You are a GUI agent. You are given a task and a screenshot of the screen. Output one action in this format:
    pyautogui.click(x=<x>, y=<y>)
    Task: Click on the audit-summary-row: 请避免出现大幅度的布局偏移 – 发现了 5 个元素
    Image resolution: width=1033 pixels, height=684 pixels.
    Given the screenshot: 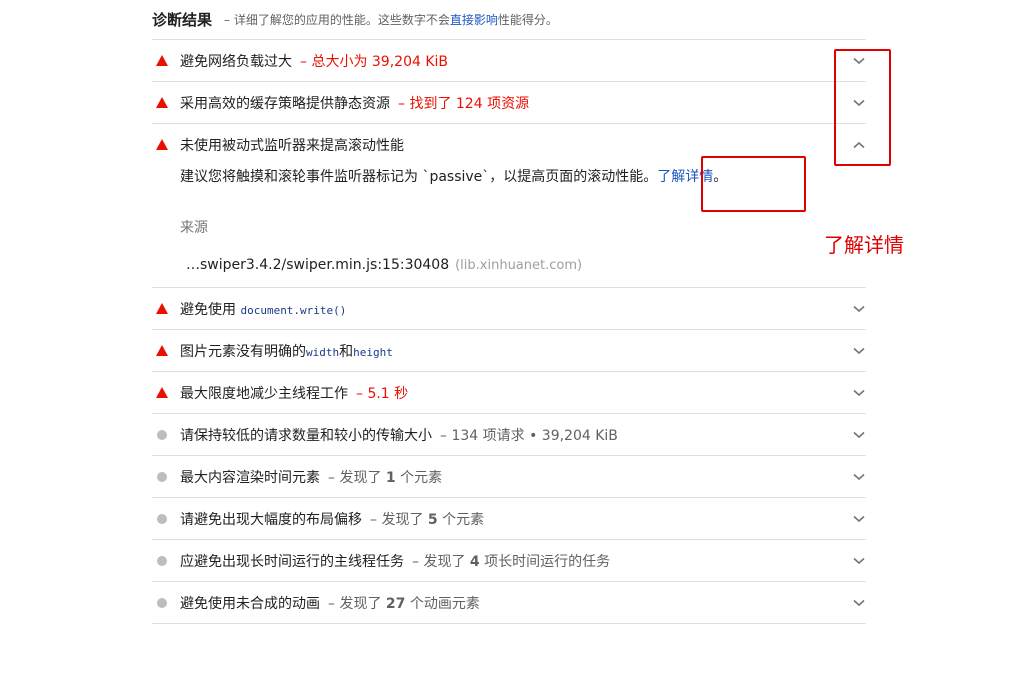 What is the action you would take?
    pyautogui.click(x=509, y=518)
    